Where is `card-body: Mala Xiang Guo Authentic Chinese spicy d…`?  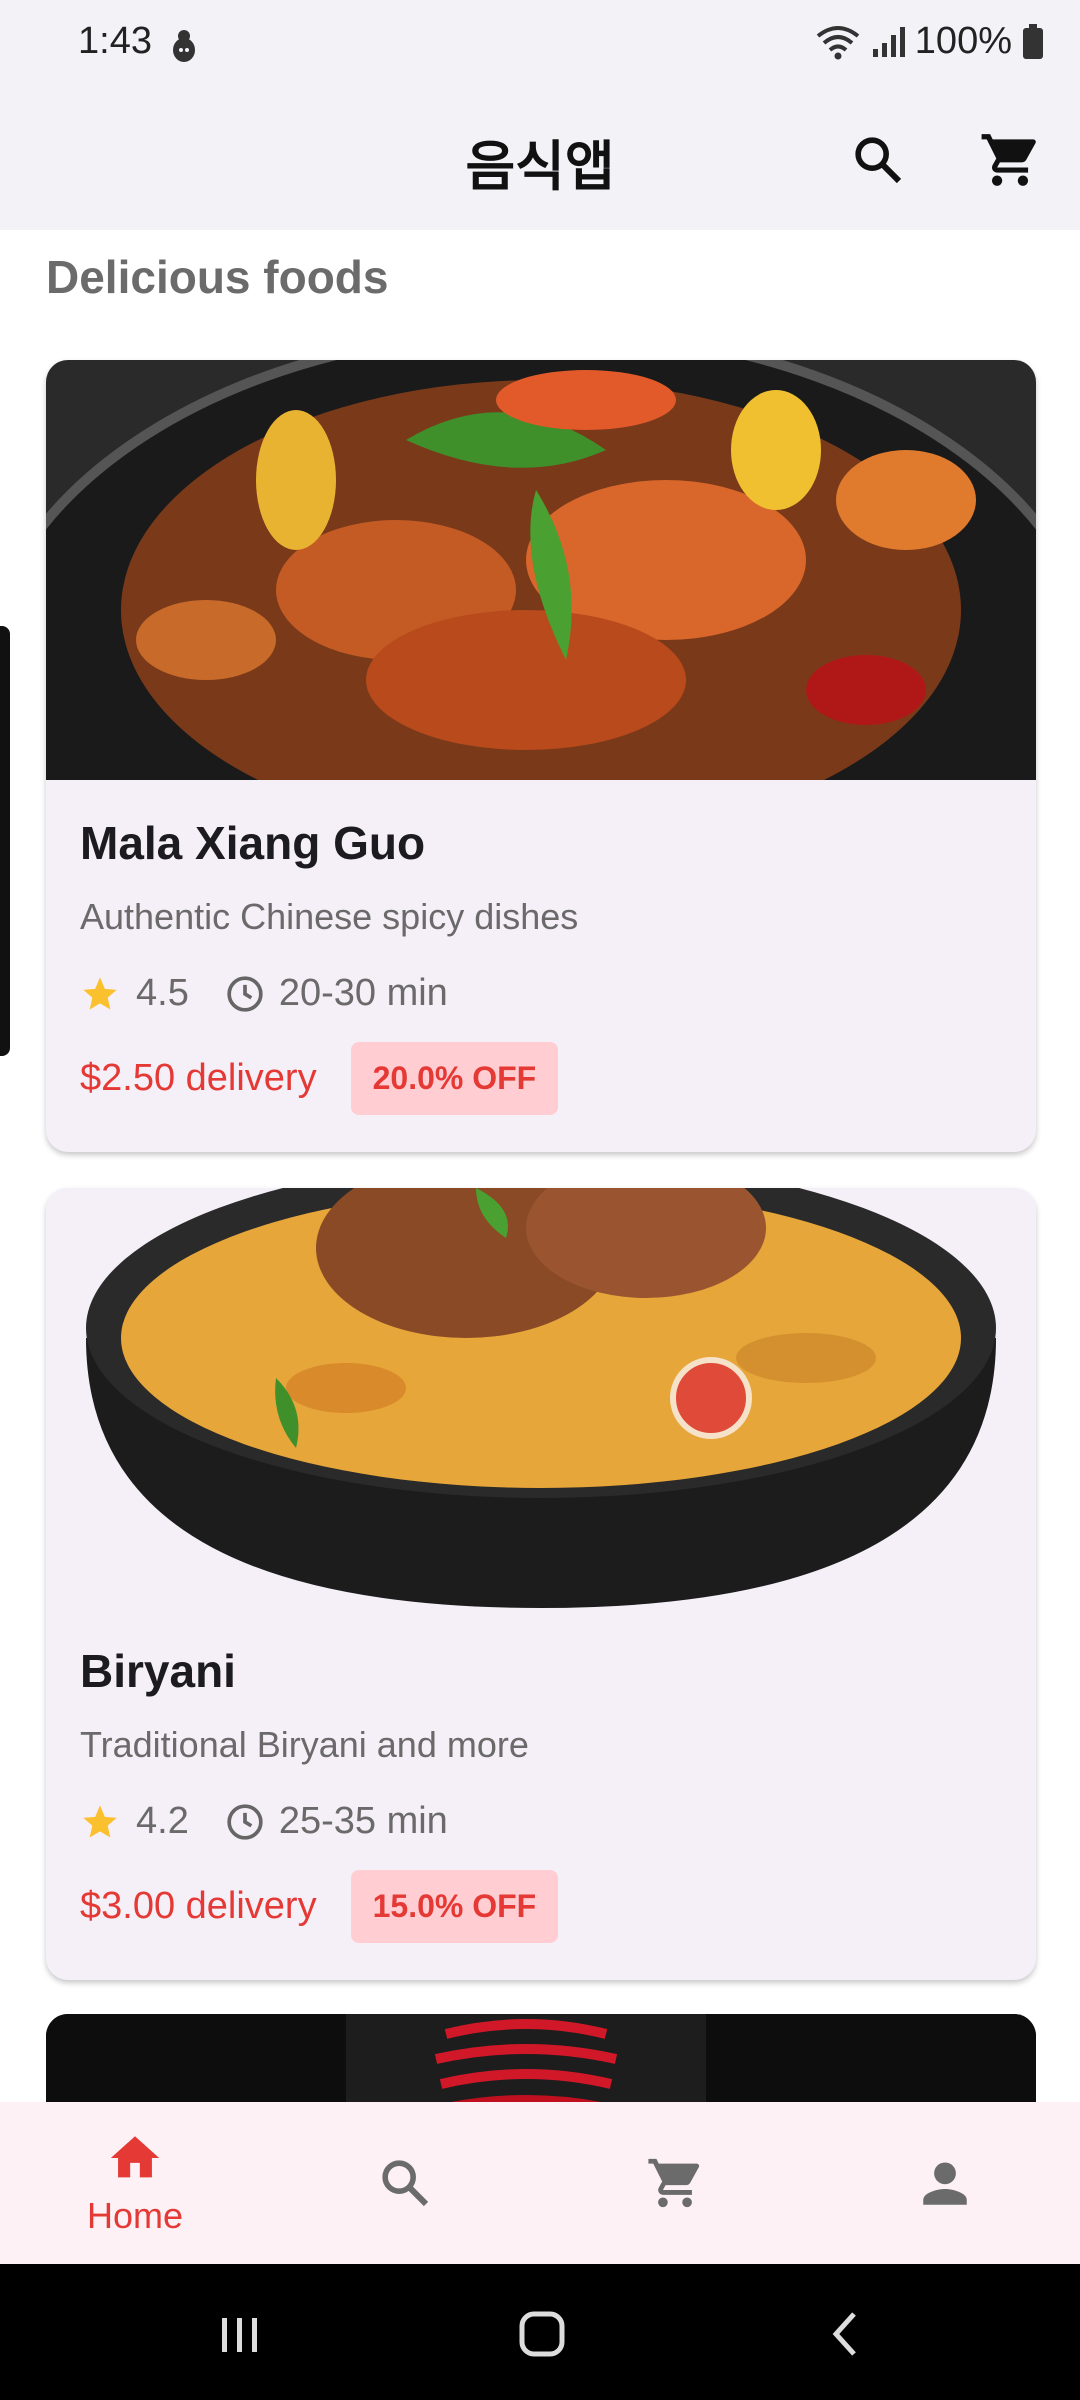
card-body: Mala Xiang Guo Authentic Chinese spicy d… is located at coordinates (541, 966).